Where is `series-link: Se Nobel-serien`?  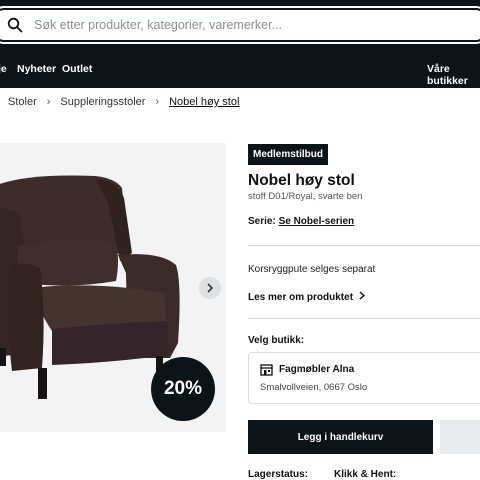
series-link: Se Nobel-serien is located at coordinates (317, 221).